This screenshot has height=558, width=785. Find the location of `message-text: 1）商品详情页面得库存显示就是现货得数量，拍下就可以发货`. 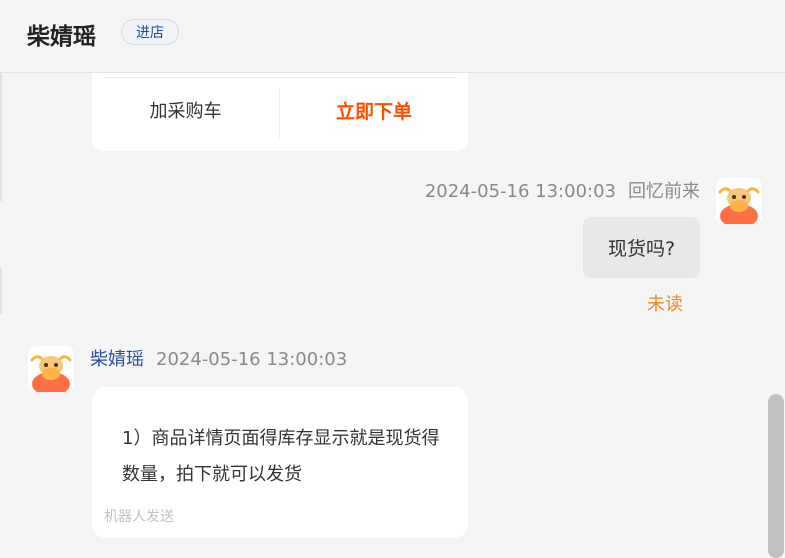

message-text: 1）商品详情页面得库存显示就是现货得数量，拍下就可以发货 is located at coordinates (281, 456).